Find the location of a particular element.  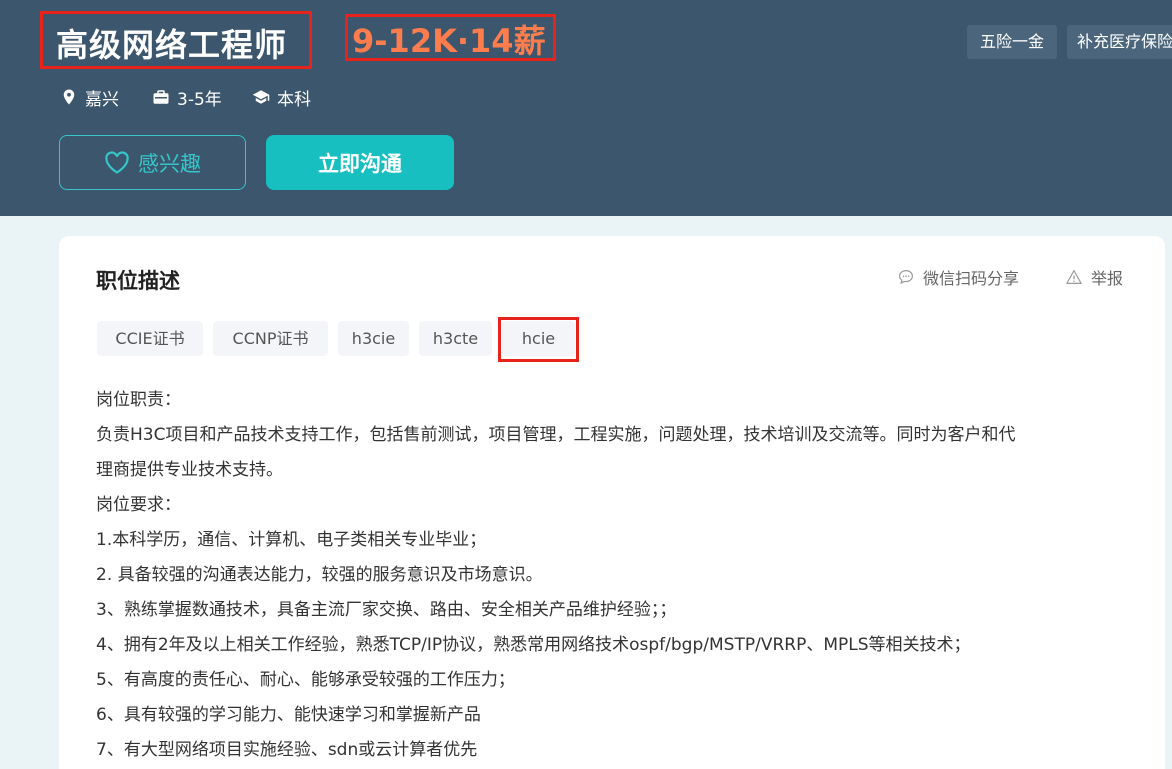

description-line: 岗位职责： is located at coordinates (138, 400).